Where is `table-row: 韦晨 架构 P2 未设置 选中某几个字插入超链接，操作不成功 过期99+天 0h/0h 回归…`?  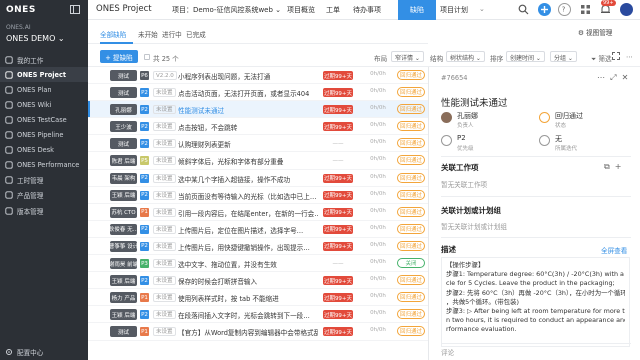 table-row: 韦晨 架构 P2 未设置 选中某几个字插入超链接，操作不成功 过期99+天 0h/0h 回归… is located at coordinates (258, 178).